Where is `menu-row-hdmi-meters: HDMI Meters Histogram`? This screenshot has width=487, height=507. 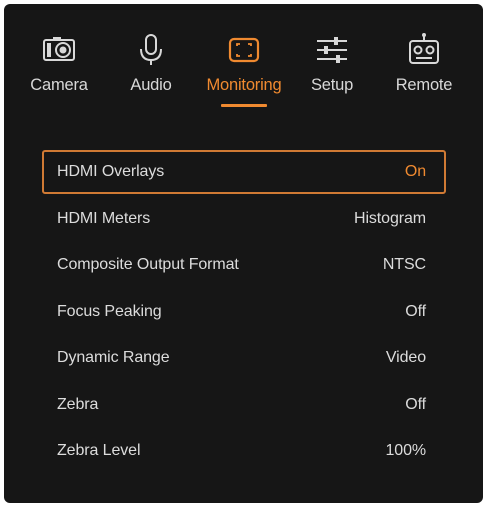
menu-row-hdmi-meters: HDMI Meters Histogram is located at coordinates (244, 220).